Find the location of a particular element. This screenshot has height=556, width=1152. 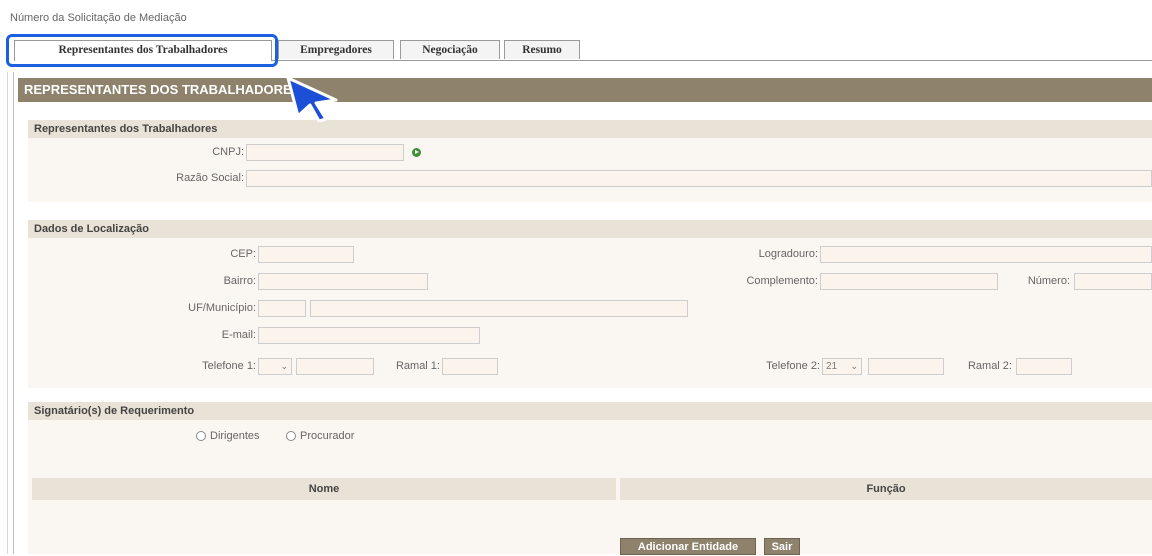

panel-title: REPRESENTANTES DOS TRABALHADORES is located at coordinates (585, 90).